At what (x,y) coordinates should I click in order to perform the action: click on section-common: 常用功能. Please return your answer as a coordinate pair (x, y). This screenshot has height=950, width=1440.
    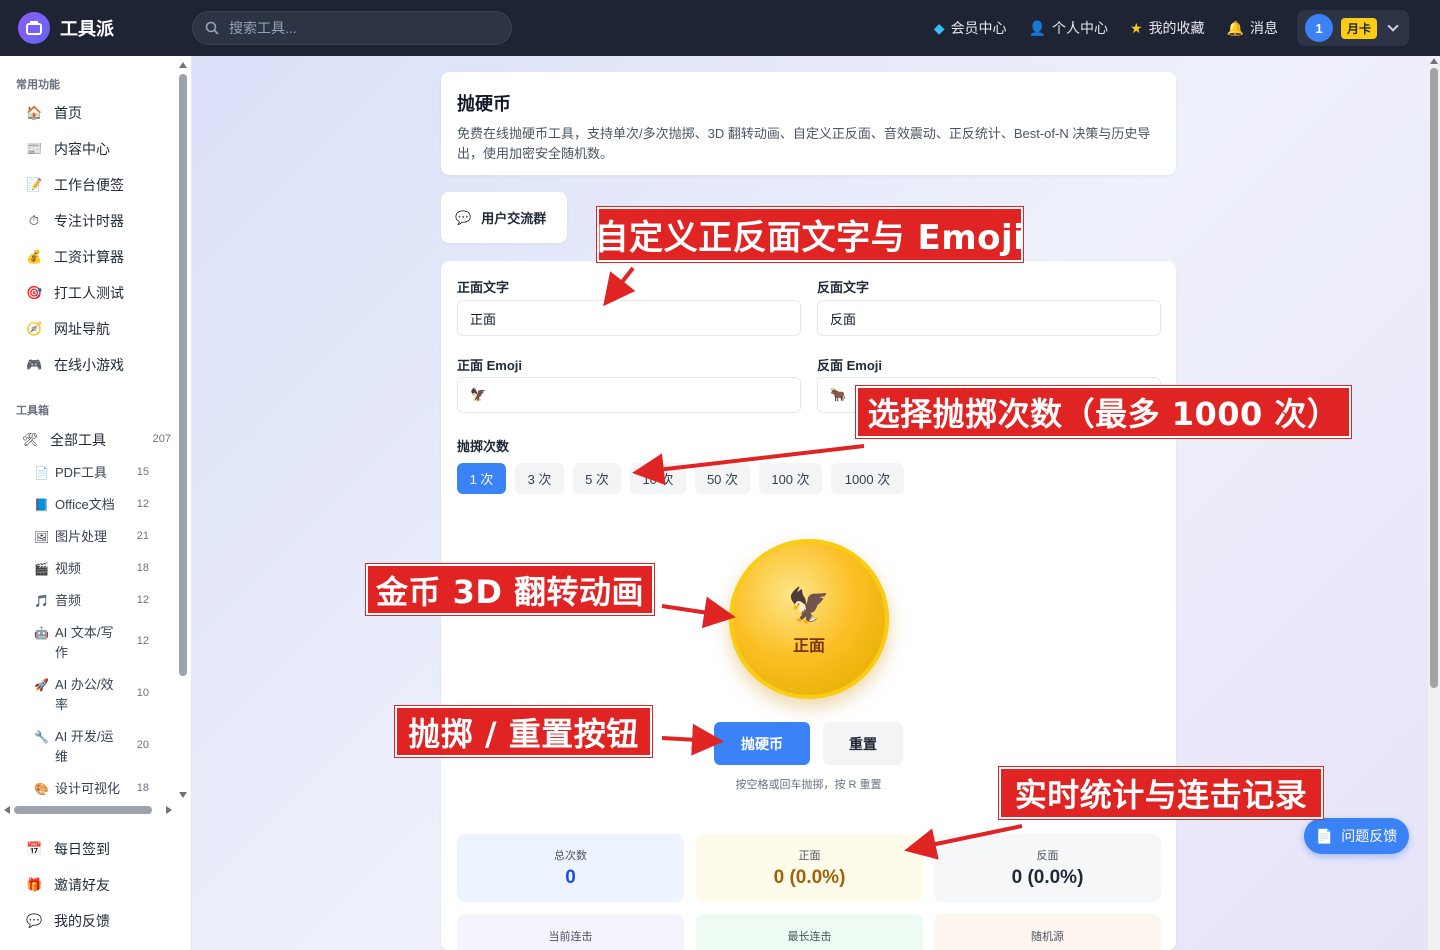
    Looking at the image, I should click on (38, 85).